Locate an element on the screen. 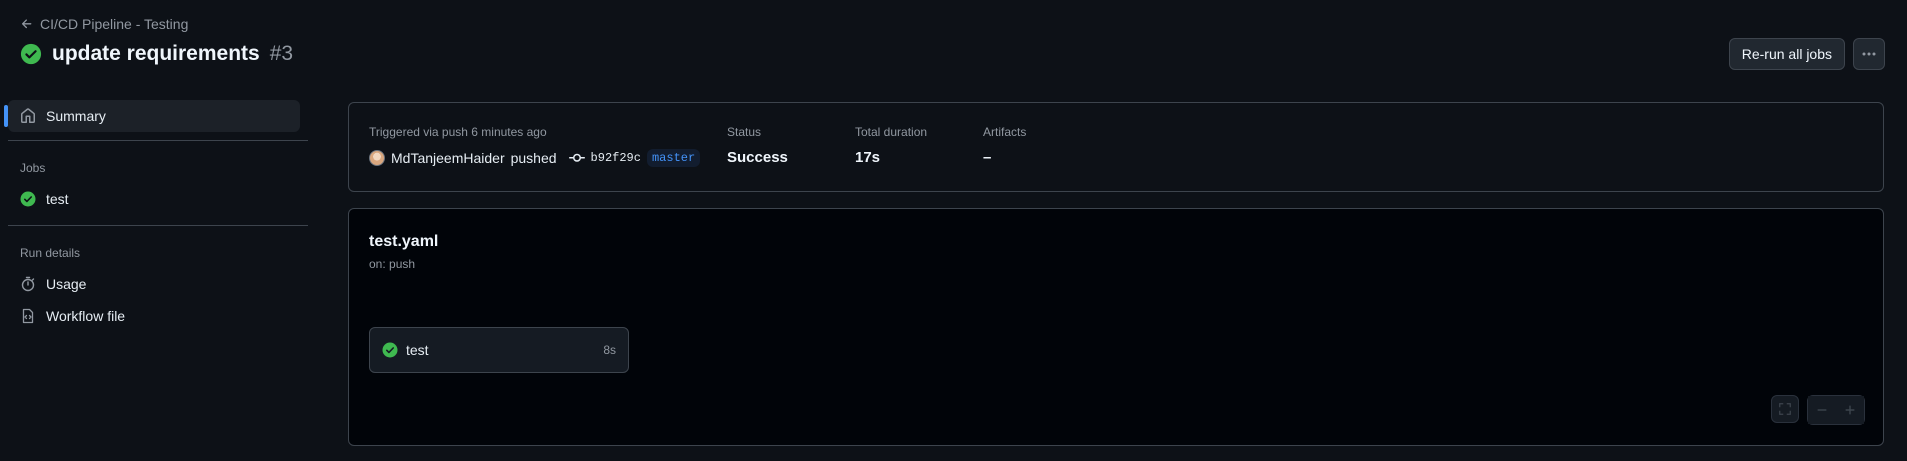  artifacts-value: – is located at coordinates (987, 157).